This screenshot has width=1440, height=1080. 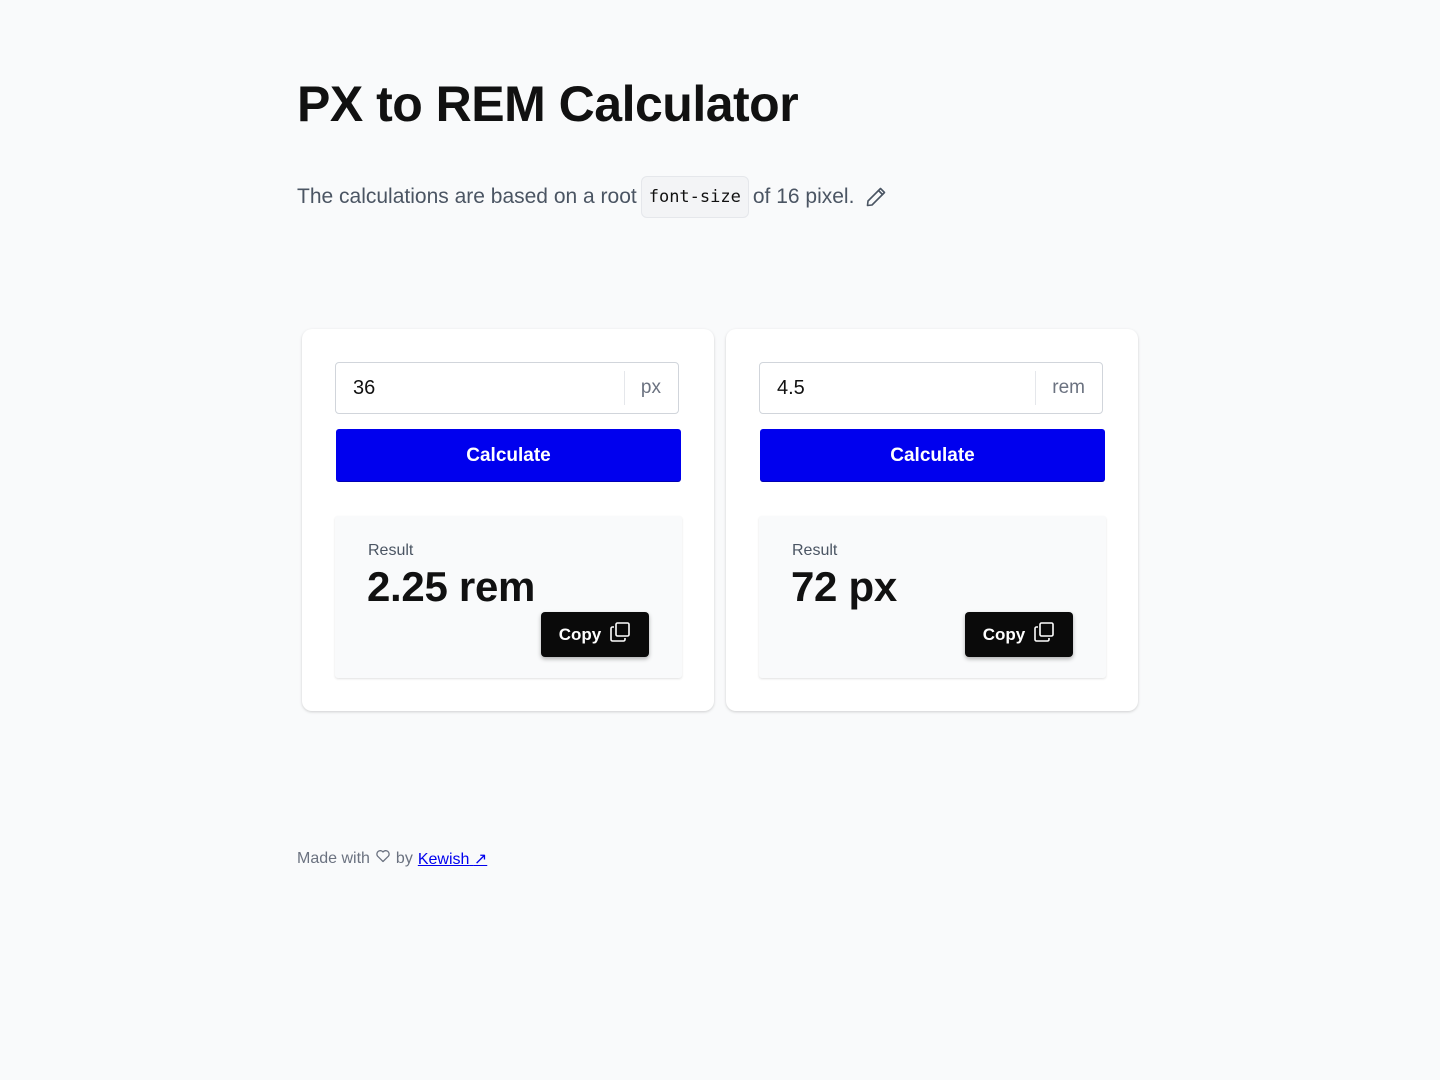 I want to click on subtitle-text-before: The calculations are based on a root, so click(x=467, y=196).